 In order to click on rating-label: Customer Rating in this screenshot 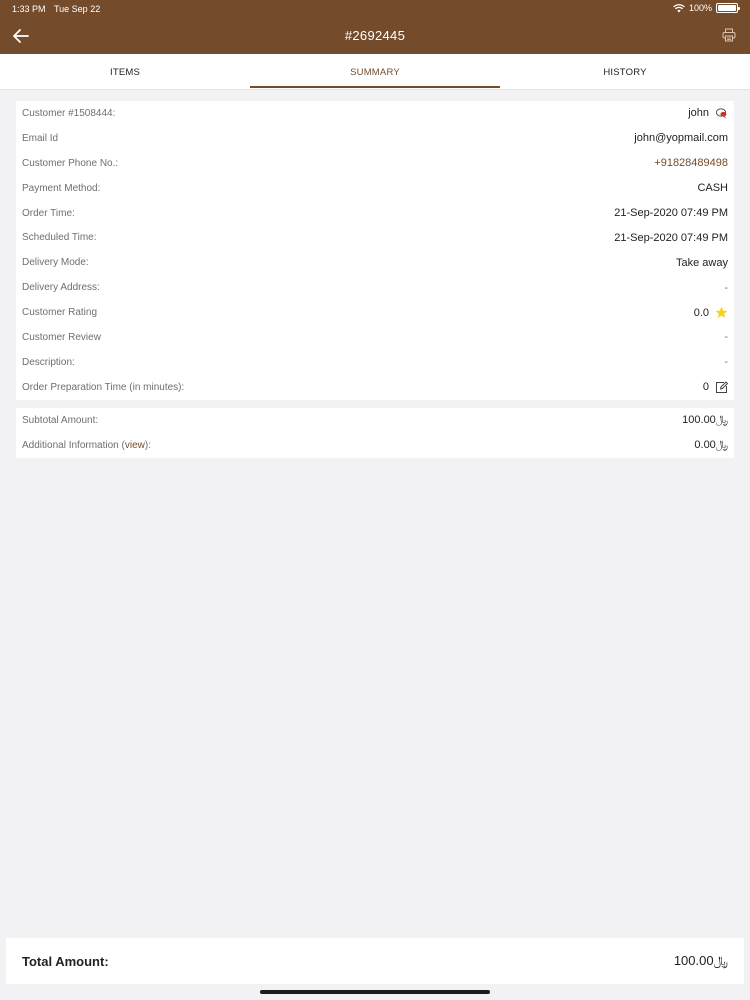, I will do `click(60, 313)`.